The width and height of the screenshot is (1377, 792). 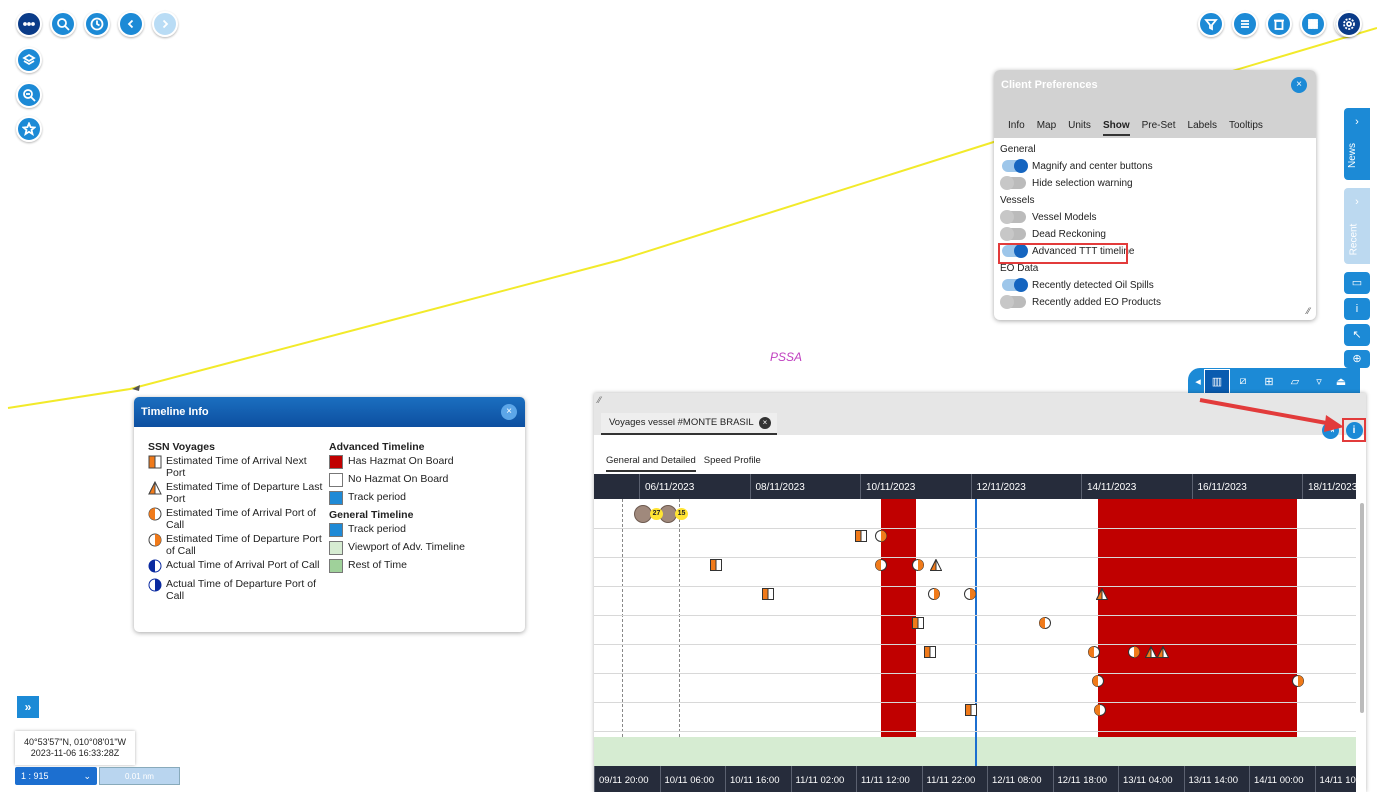 I want to click on back-icon, so click(x=131, y=24).